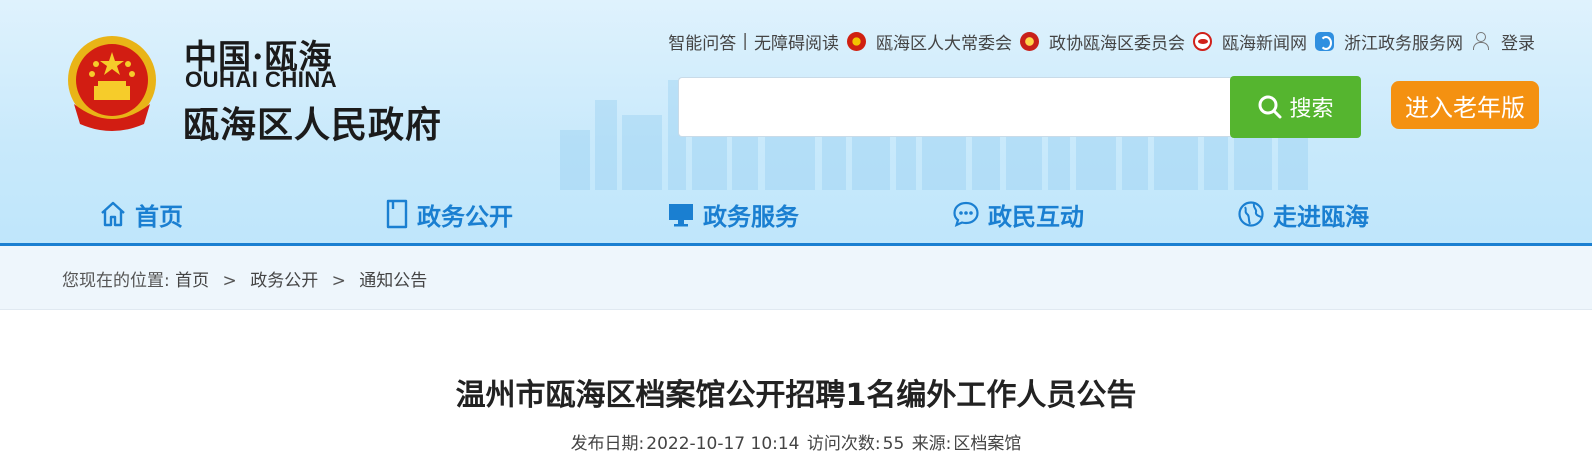  Describe the element at coordinates (1029, 41) in the screenshot. I see `cppcc-emblem-icon` at that location.